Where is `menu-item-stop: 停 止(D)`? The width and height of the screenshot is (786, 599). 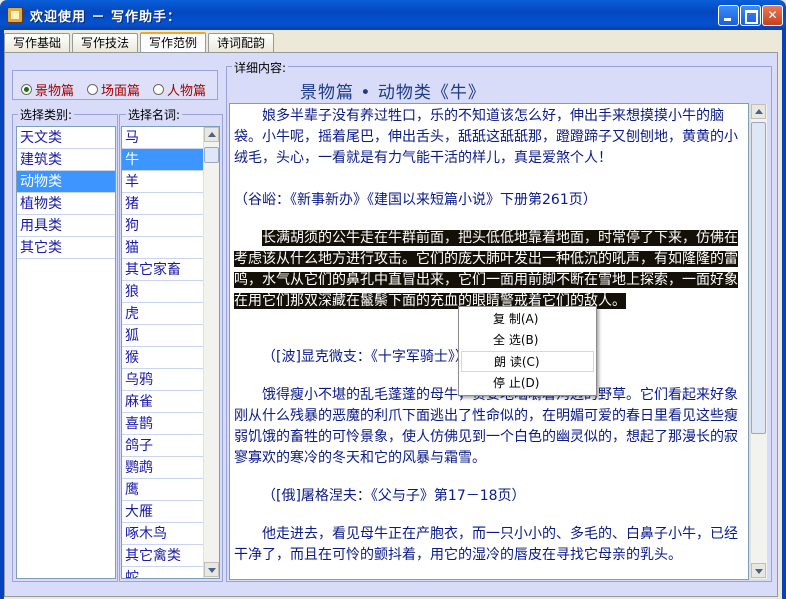
menu-item-stop: 停 止(D) is located at coordinates (527, 383).